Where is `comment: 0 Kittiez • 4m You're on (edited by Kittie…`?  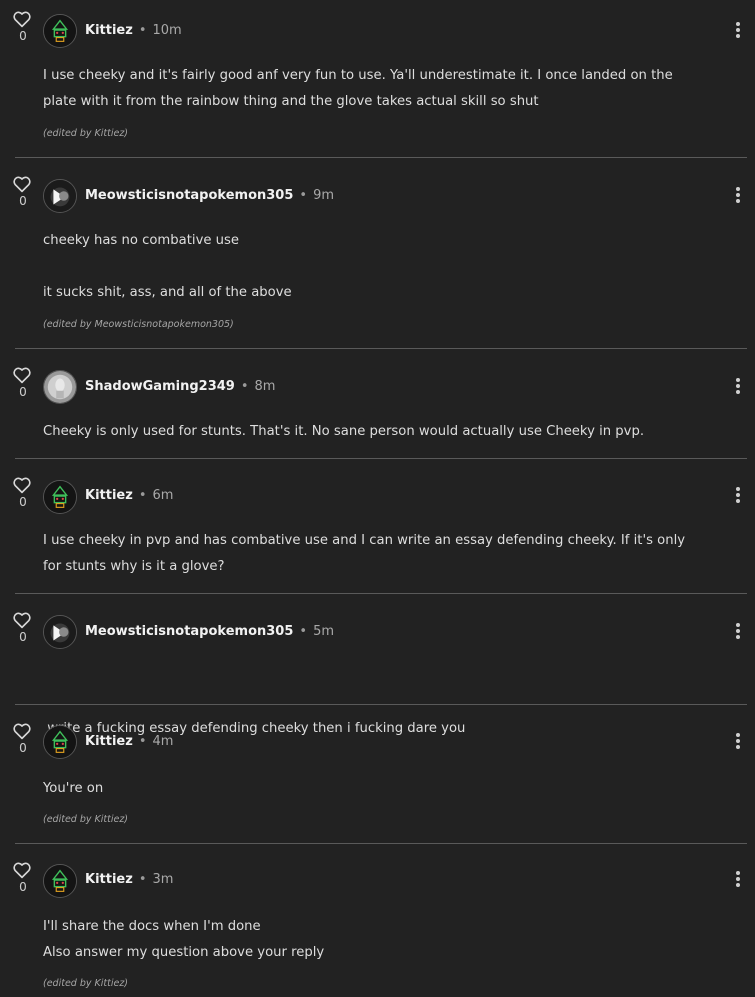 comment: 0 Kittiez • 4m You're on (edited by Kittie… is located at coordinates (377, 774).